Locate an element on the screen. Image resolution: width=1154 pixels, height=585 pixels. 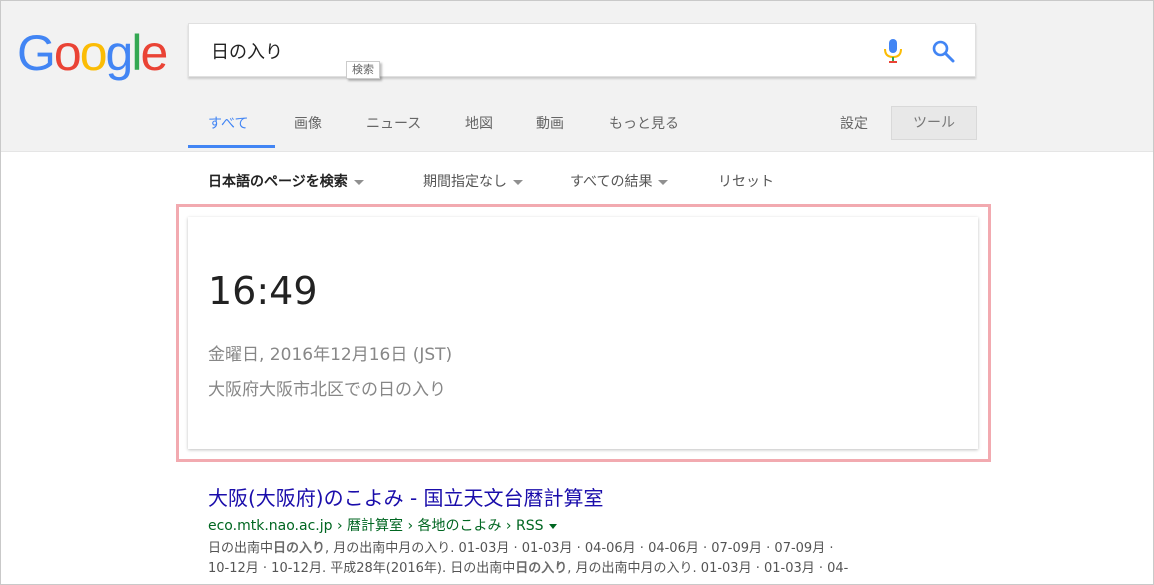
active-tab-indicator is located at coordinates (231, 146).